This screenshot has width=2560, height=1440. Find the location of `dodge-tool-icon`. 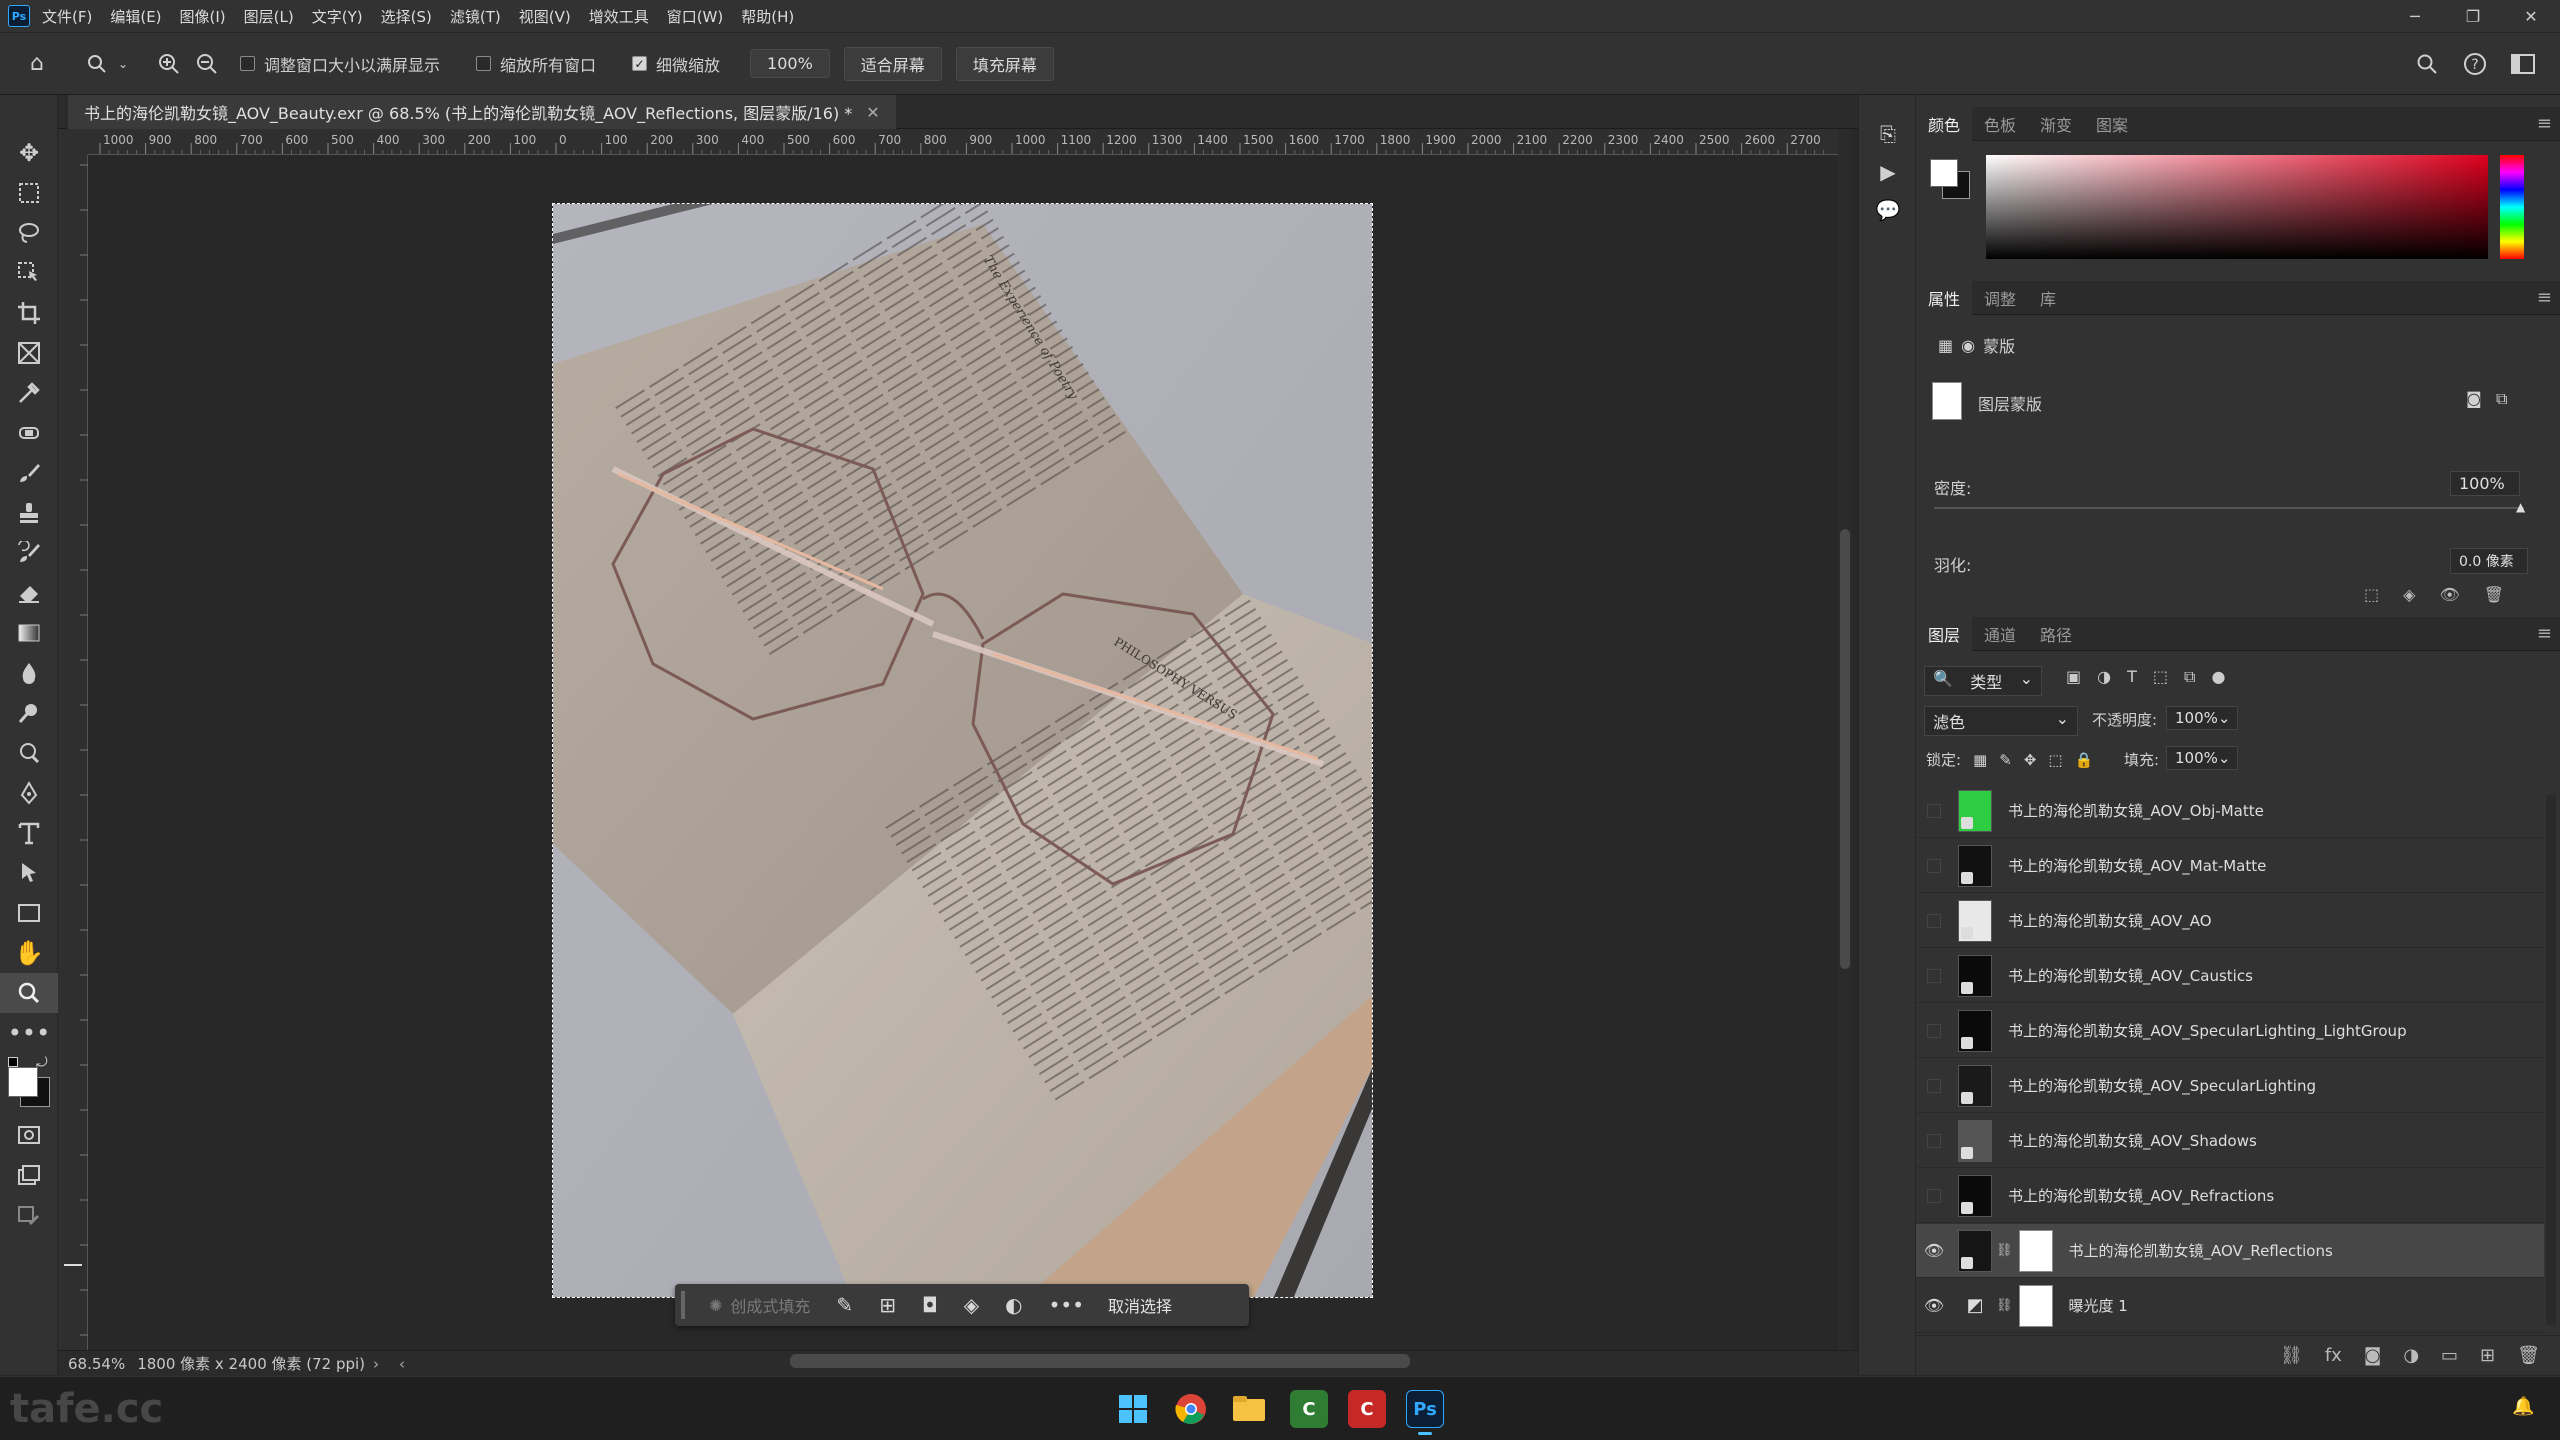

dodge-tool-icon is located at coordinates (29, 713).